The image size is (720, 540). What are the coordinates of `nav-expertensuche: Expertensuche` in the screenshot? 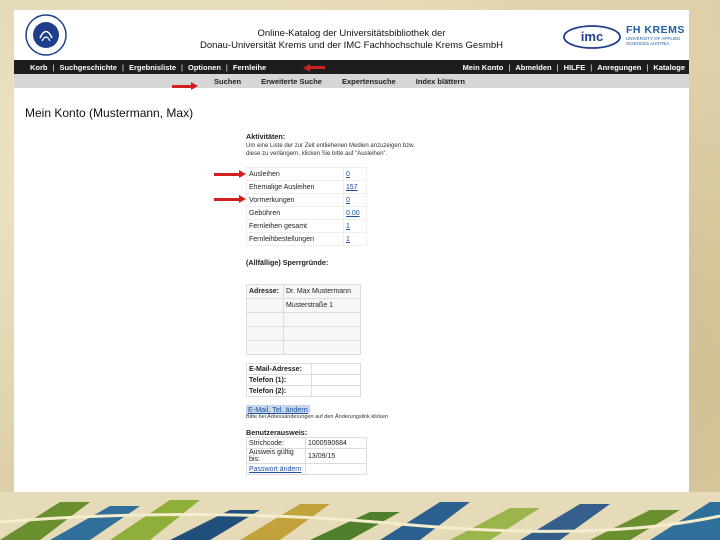 It's located at (369, 81).